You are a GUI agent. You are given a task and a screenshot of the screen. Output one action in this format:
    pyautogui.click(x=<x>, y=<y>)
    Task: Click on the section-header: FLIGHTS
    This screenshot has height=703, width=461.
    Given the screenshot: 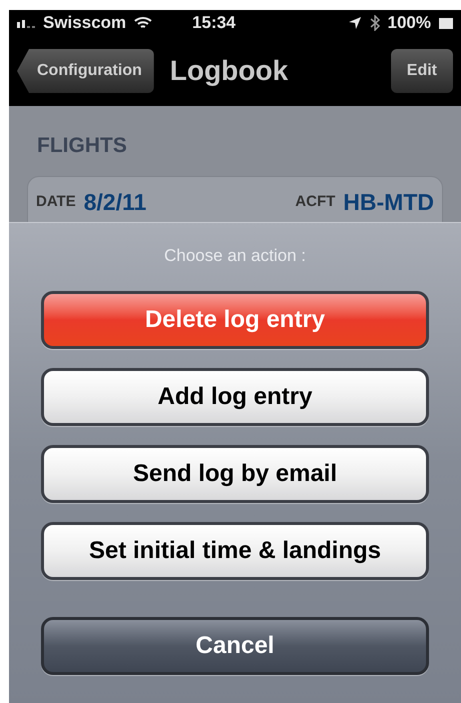 What is the action you would take?
    pyautogui.click(x=82, y=146)
    